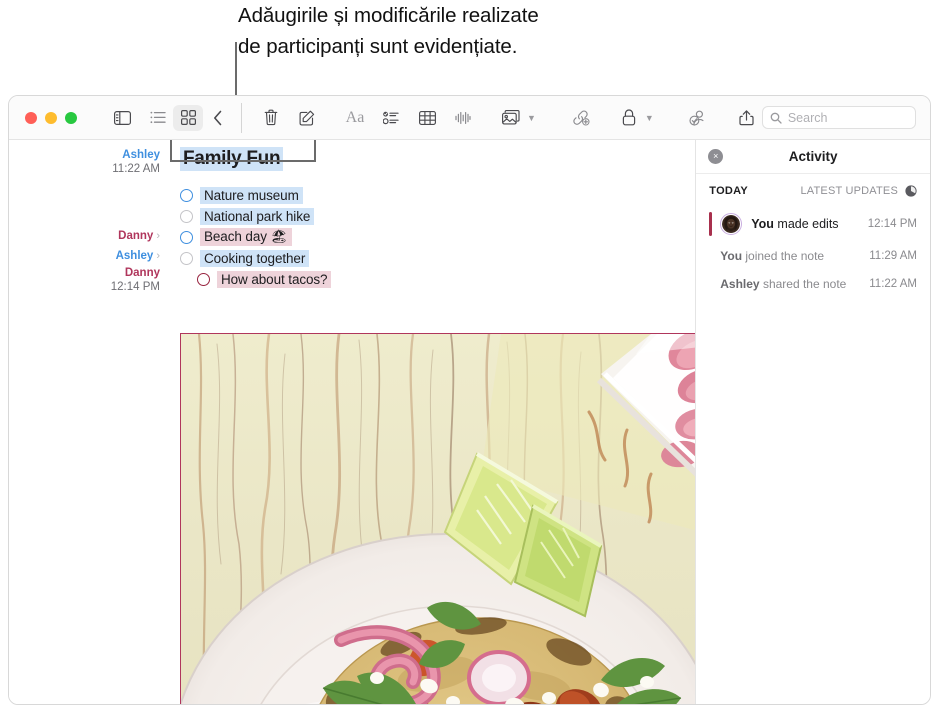  What do you see at coordinates (271, 118) in the screenshot?
I see `trash-icon` at bounding box center [271, 118].